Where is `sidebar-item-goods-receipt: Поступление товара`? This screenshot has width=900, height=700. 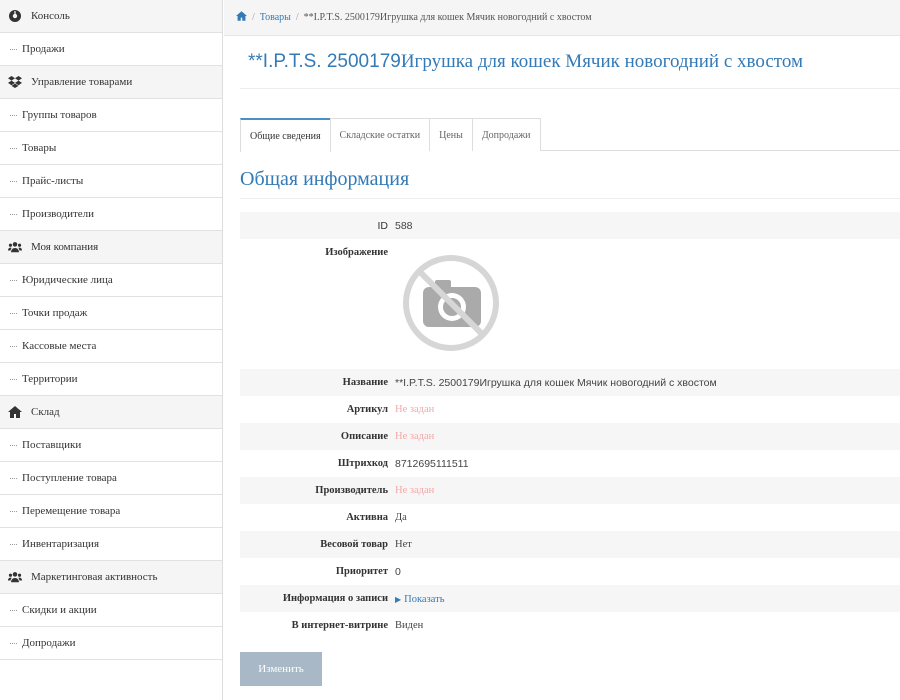
sidebar-item-goods-receipt: Поступление товара is located at coordinates (111, 478).